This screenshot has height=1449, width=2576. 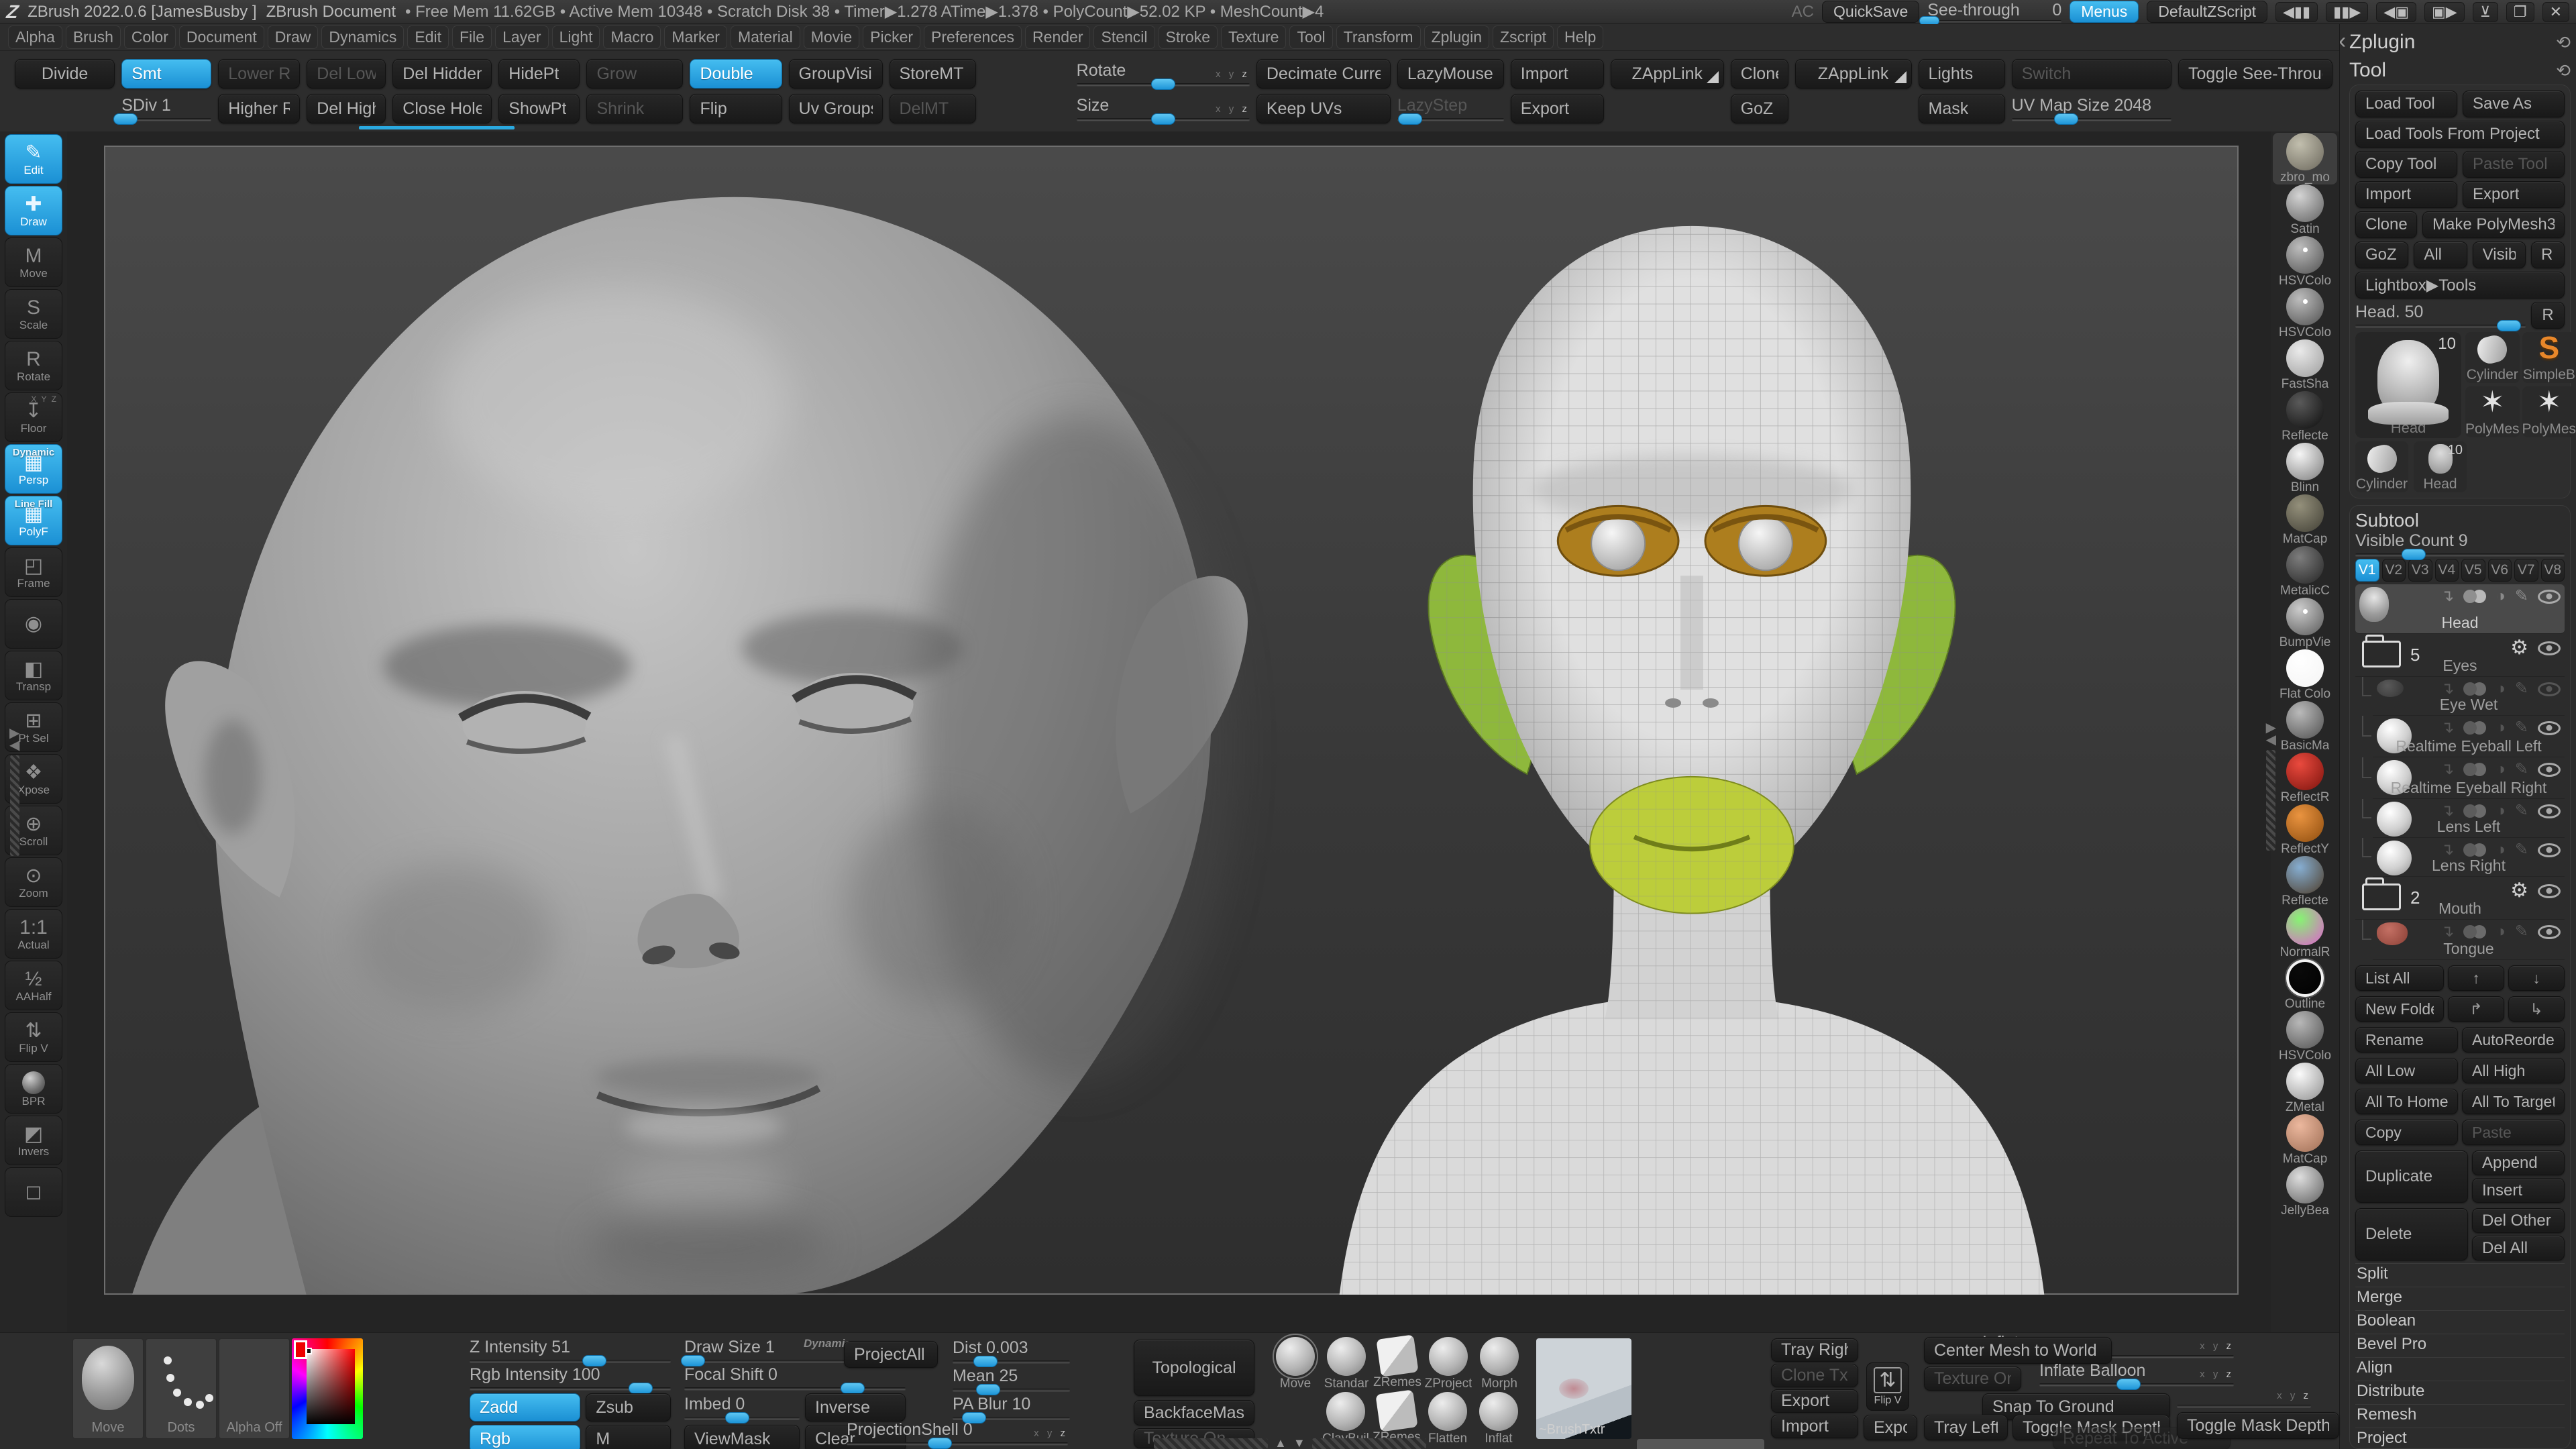 What do you see at coordinates (2552, 570) in the screenshot?
I see `tab-v8: V8` at bounding box center [2552, 570].